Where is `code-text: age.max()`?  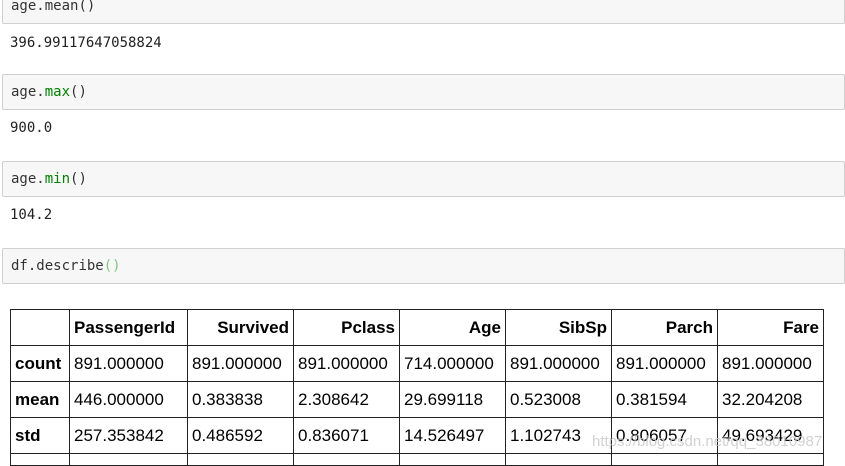 code-text: age.max() is located at coordinates (49, 92).